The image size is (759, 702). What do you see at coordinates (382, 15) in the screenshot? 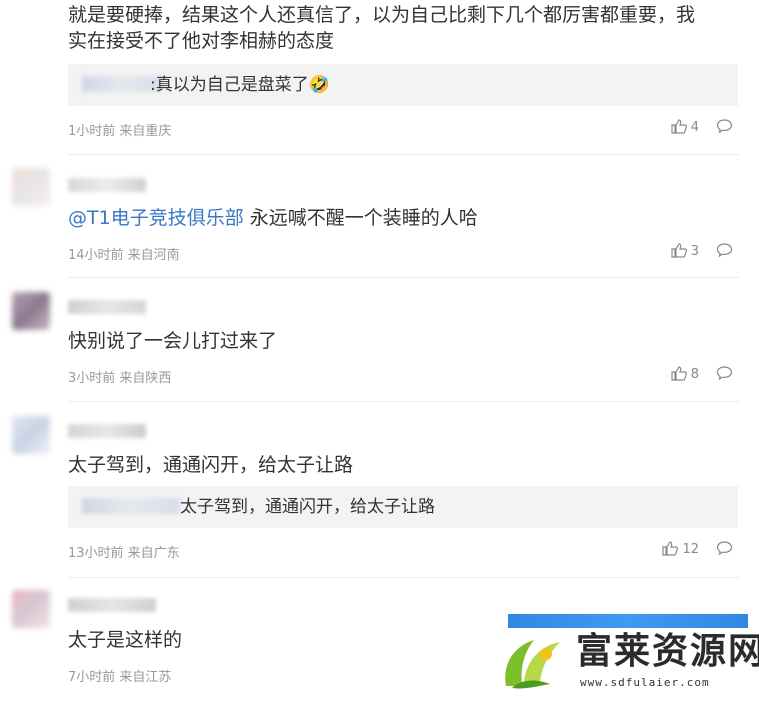
I see `comment-text-line: 就是要硬捧，结果这个人还真信了，以为自己比剩下几个都厉害都重要，我` at bounding box center [382, 15].